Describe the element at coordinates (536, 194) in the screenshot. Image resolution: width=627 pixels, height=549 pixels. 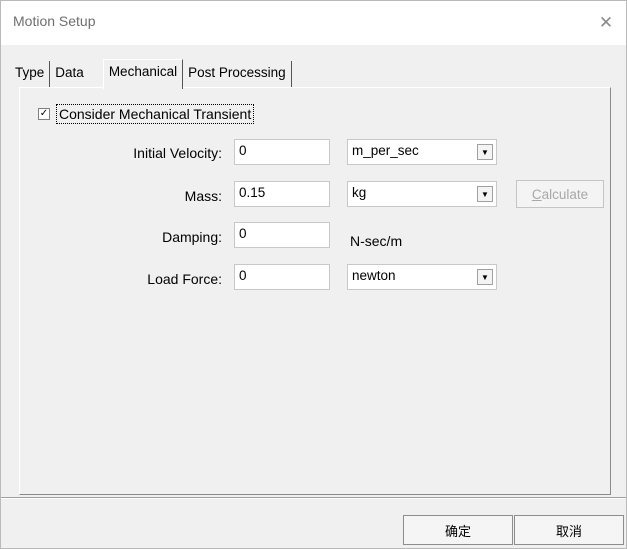
I see `calculate-mnemonic: C` at that location.